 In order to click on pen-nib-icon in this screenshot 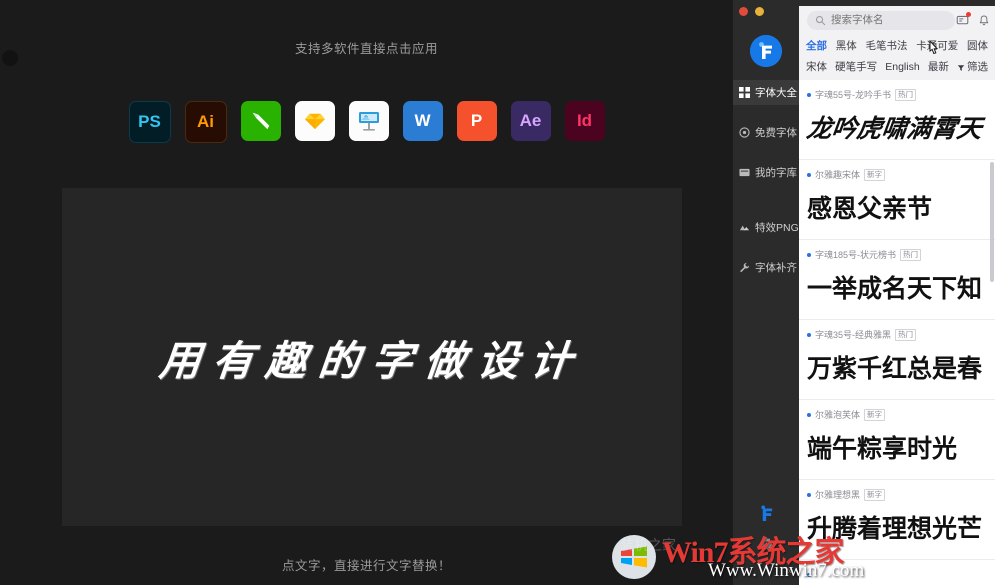, I will do `click(260, 121)`.